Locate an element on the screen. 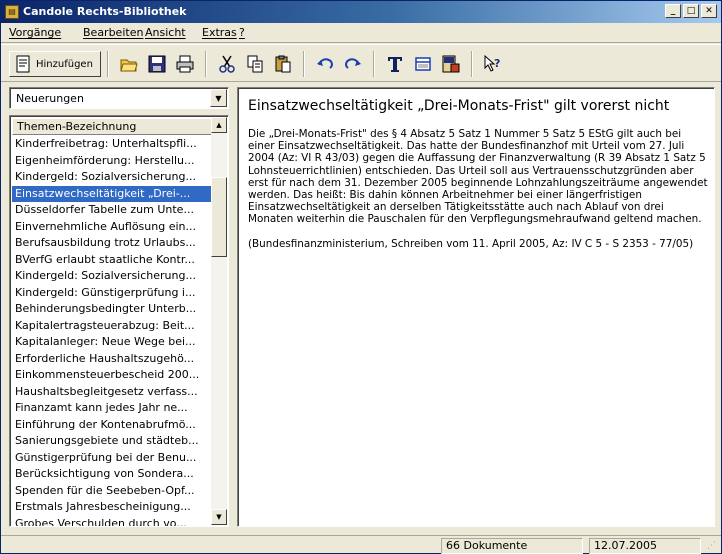  paste-icon is located at coordinates (283, 64).